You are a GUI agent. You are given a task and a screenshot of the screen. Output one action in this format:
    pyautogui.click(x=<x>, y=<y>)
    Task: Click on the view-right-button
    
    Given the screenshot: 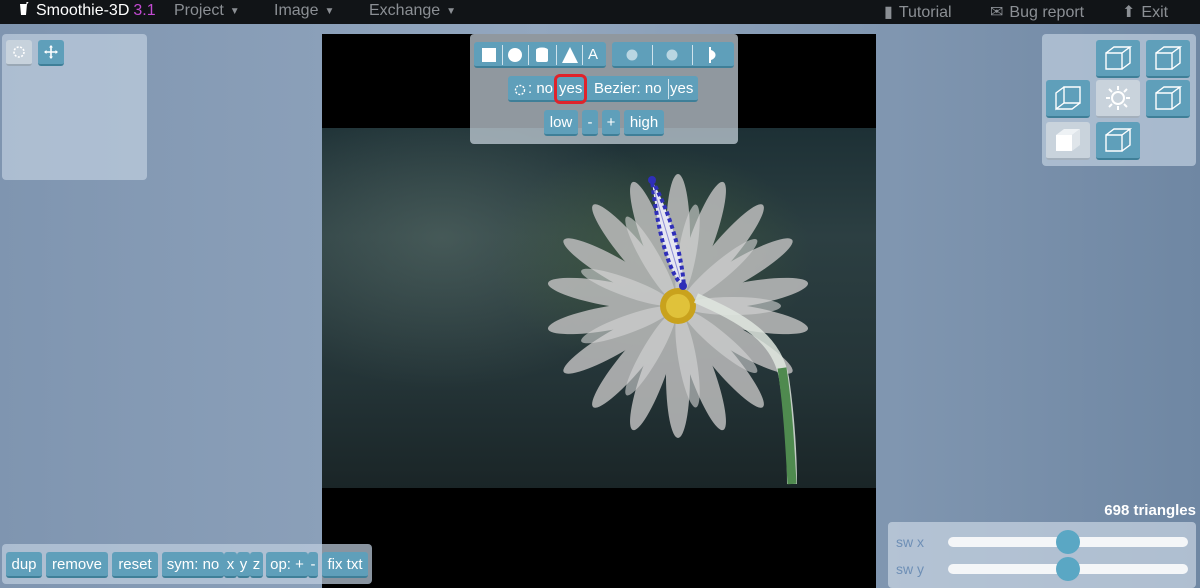 What is the action you would take?
    pyautogui.click(x=1168, y=99)
    